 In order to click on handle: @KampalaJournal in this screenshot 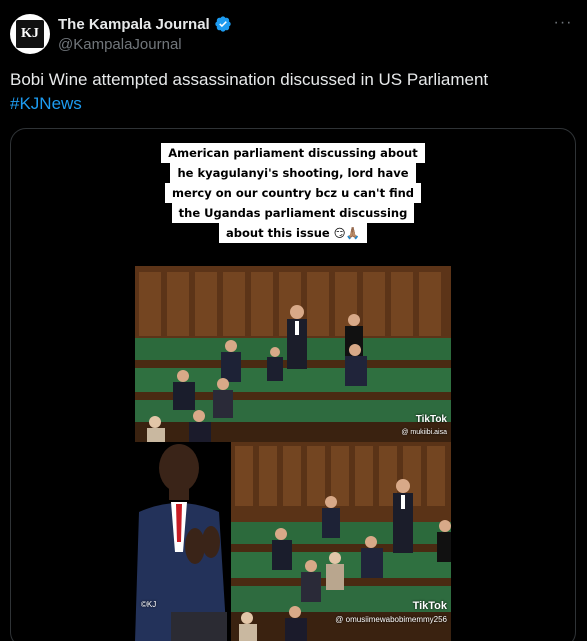, I will do `click(120, 44)`.